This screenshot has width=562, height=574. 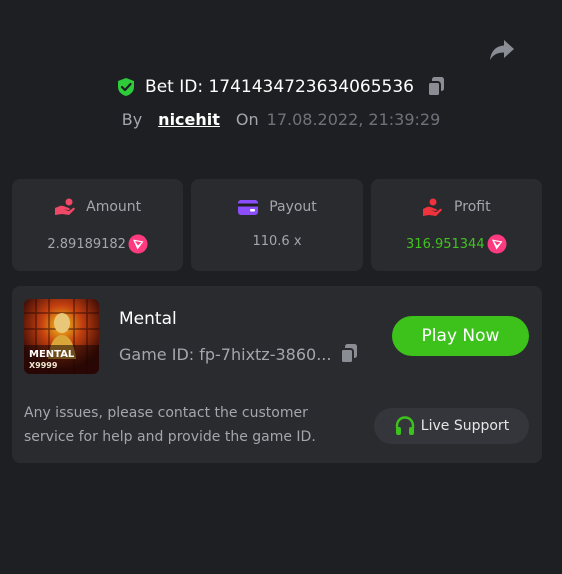 I want to click on thumb-subtitle: X9999, so click(x=43, y=365).